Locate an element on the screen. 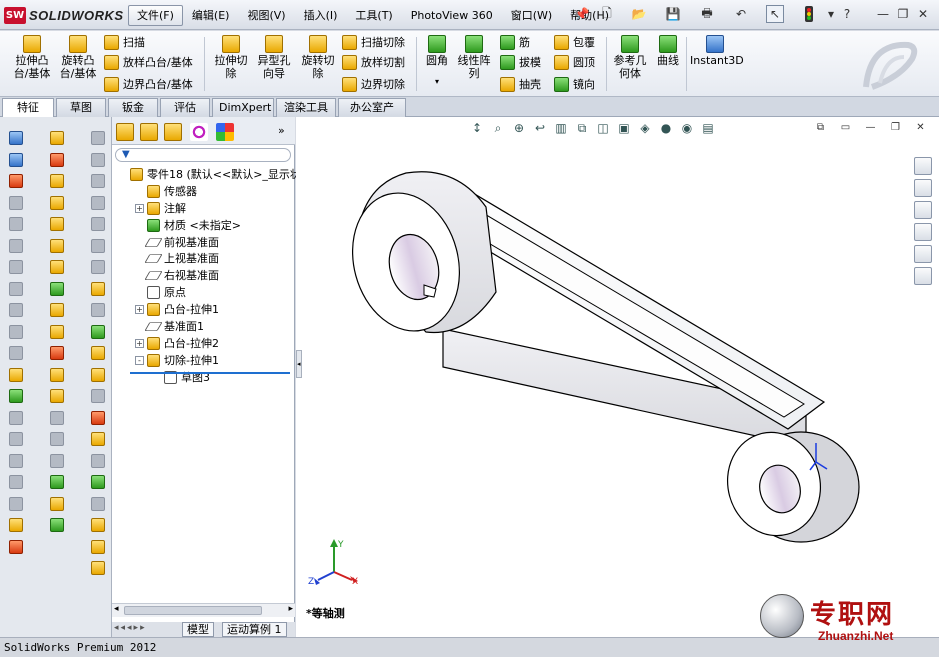 This screenshot has height=657, width=939. tab-nav-arrows-icon: ◂◂◂▸▸ is located at coordinates (130, 628).